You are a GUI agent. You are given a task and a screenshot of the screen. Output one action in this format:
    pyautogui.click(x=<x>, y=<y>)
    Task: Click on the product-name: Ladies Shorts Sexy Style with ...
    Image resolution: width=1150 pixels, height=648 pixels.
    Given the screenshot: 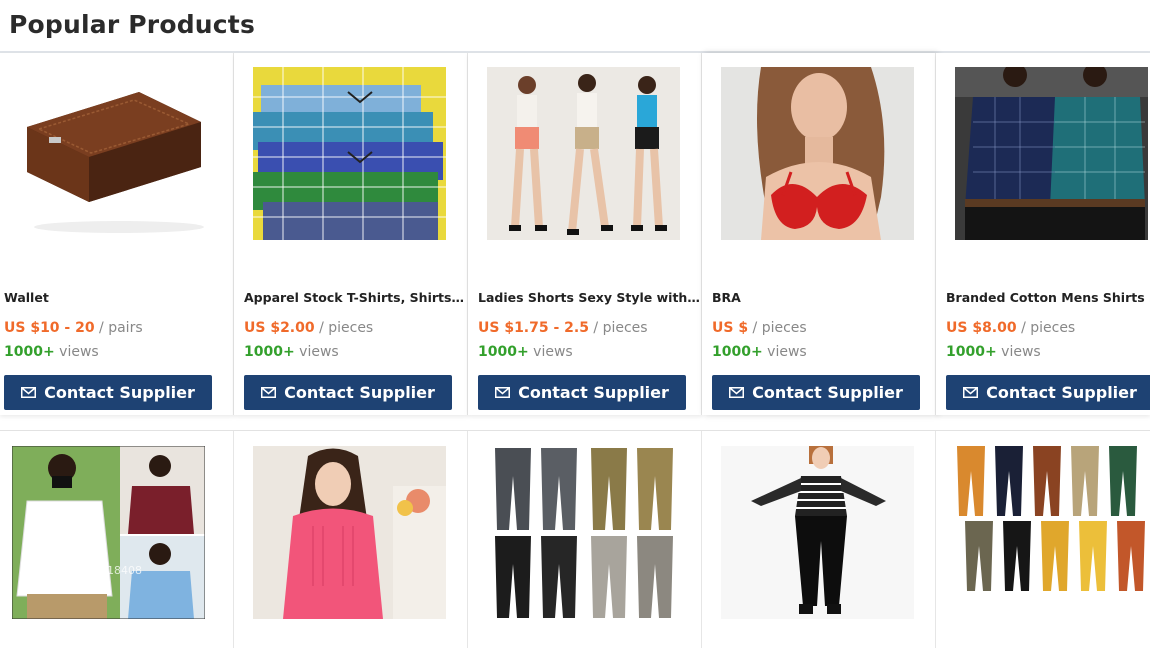 What is the action you would take?
    pyautogui.click(x=590, y=297)
    